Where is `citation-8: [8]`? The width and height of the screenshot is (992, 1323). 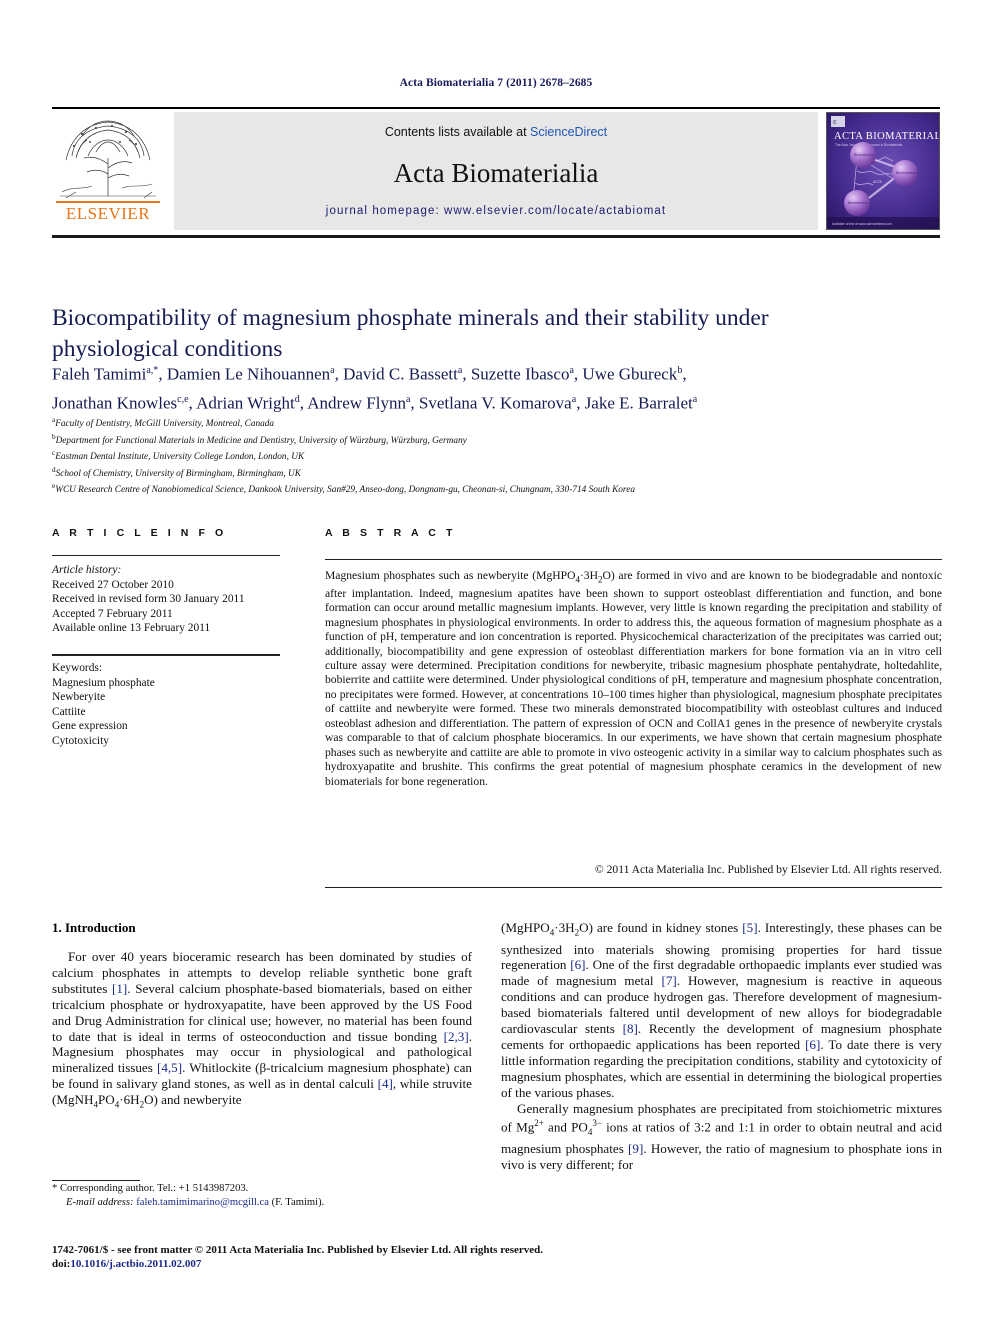
citation-8: [8] is located at coordinates (630, 1028).